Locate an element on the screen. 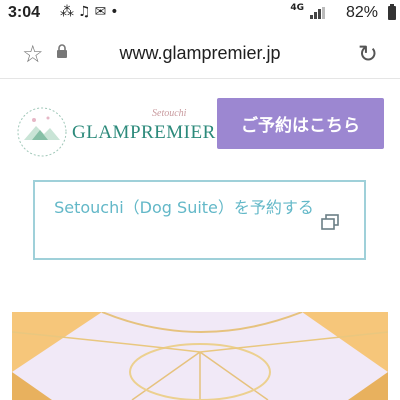 This screenshot has height=400, width=400. battery-percent: 82% is located at coordinates (361, 12).